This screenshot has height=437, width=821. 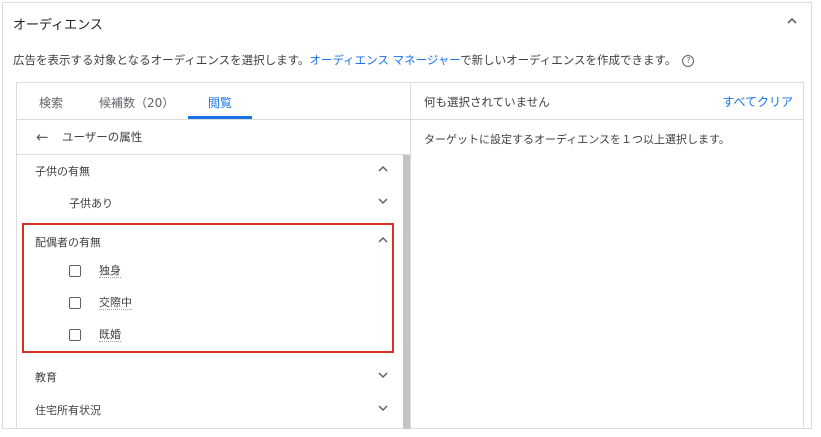 What do you see at coordinates (209, 170) in the screenshot?
I see `category-children: 子供の有無` at bounding box center [209, 170].